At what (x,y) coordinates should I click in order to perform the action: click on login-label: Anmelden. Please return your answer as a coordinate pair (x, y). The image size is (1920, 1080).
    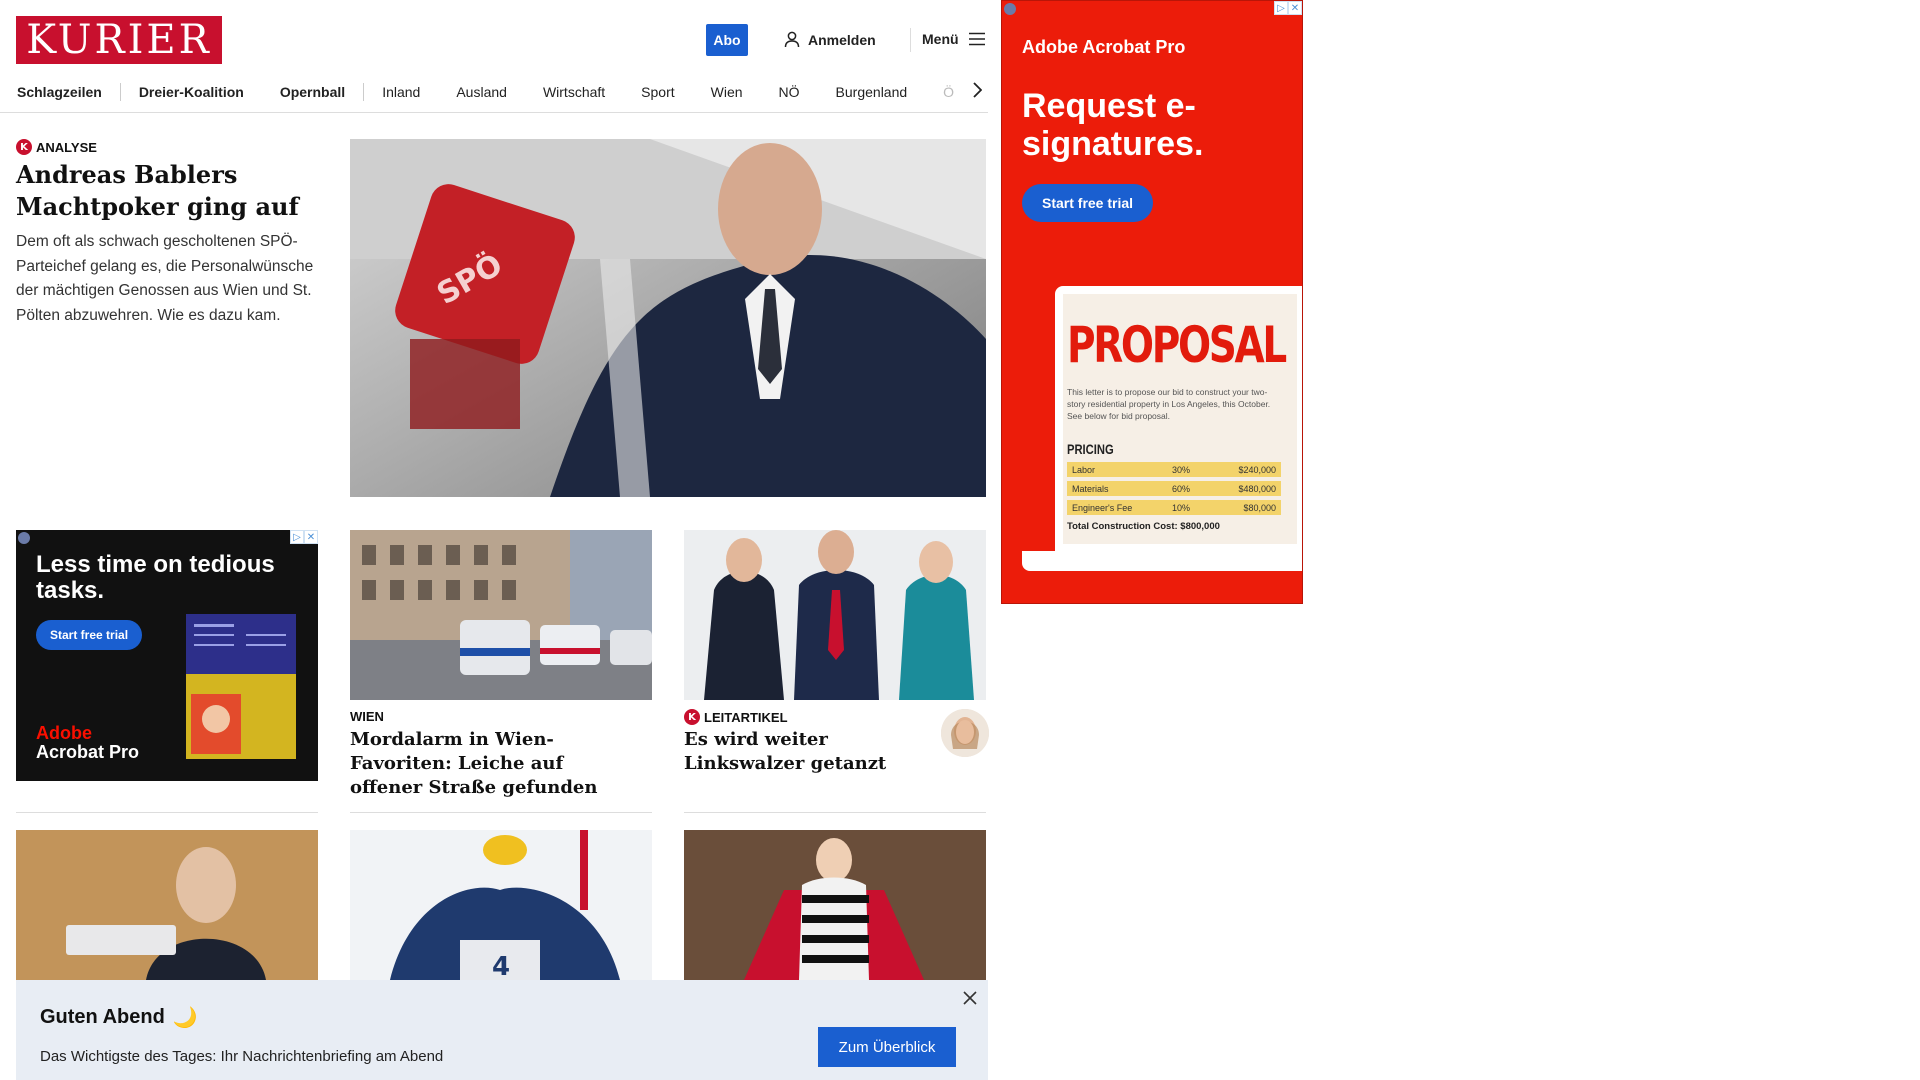
    Looking at the image, I should click on (842, 39).